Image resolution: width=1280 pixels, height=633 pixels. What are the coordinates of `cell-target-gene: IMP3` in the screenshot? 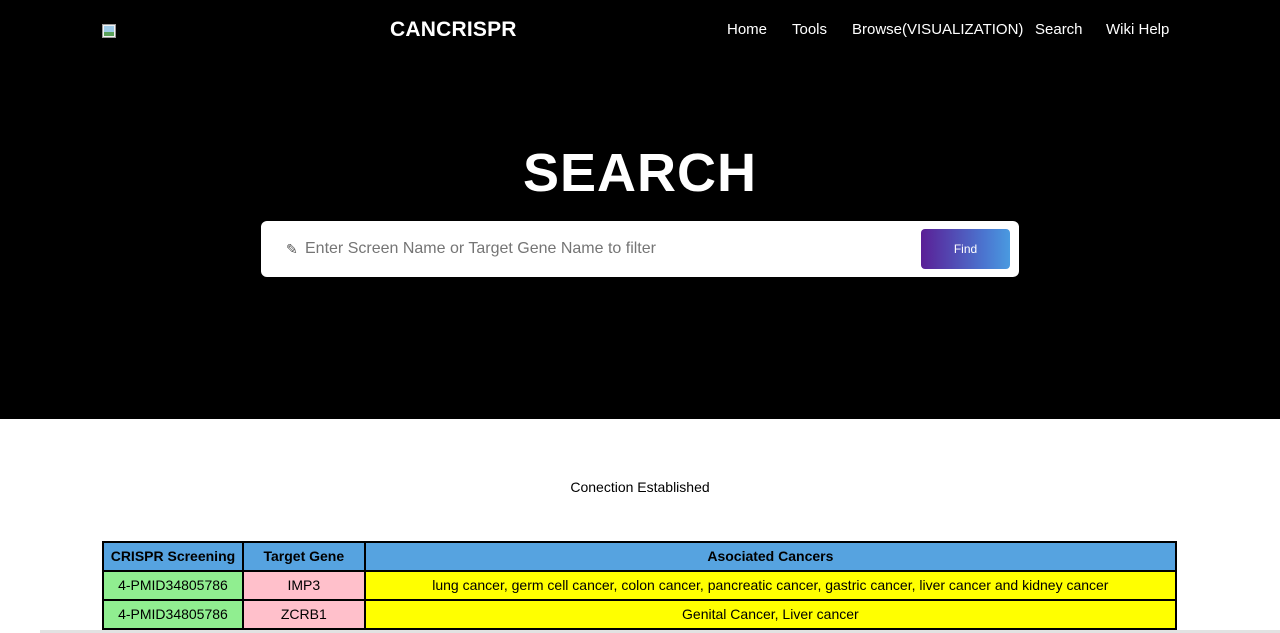 It's located at (303, 585).